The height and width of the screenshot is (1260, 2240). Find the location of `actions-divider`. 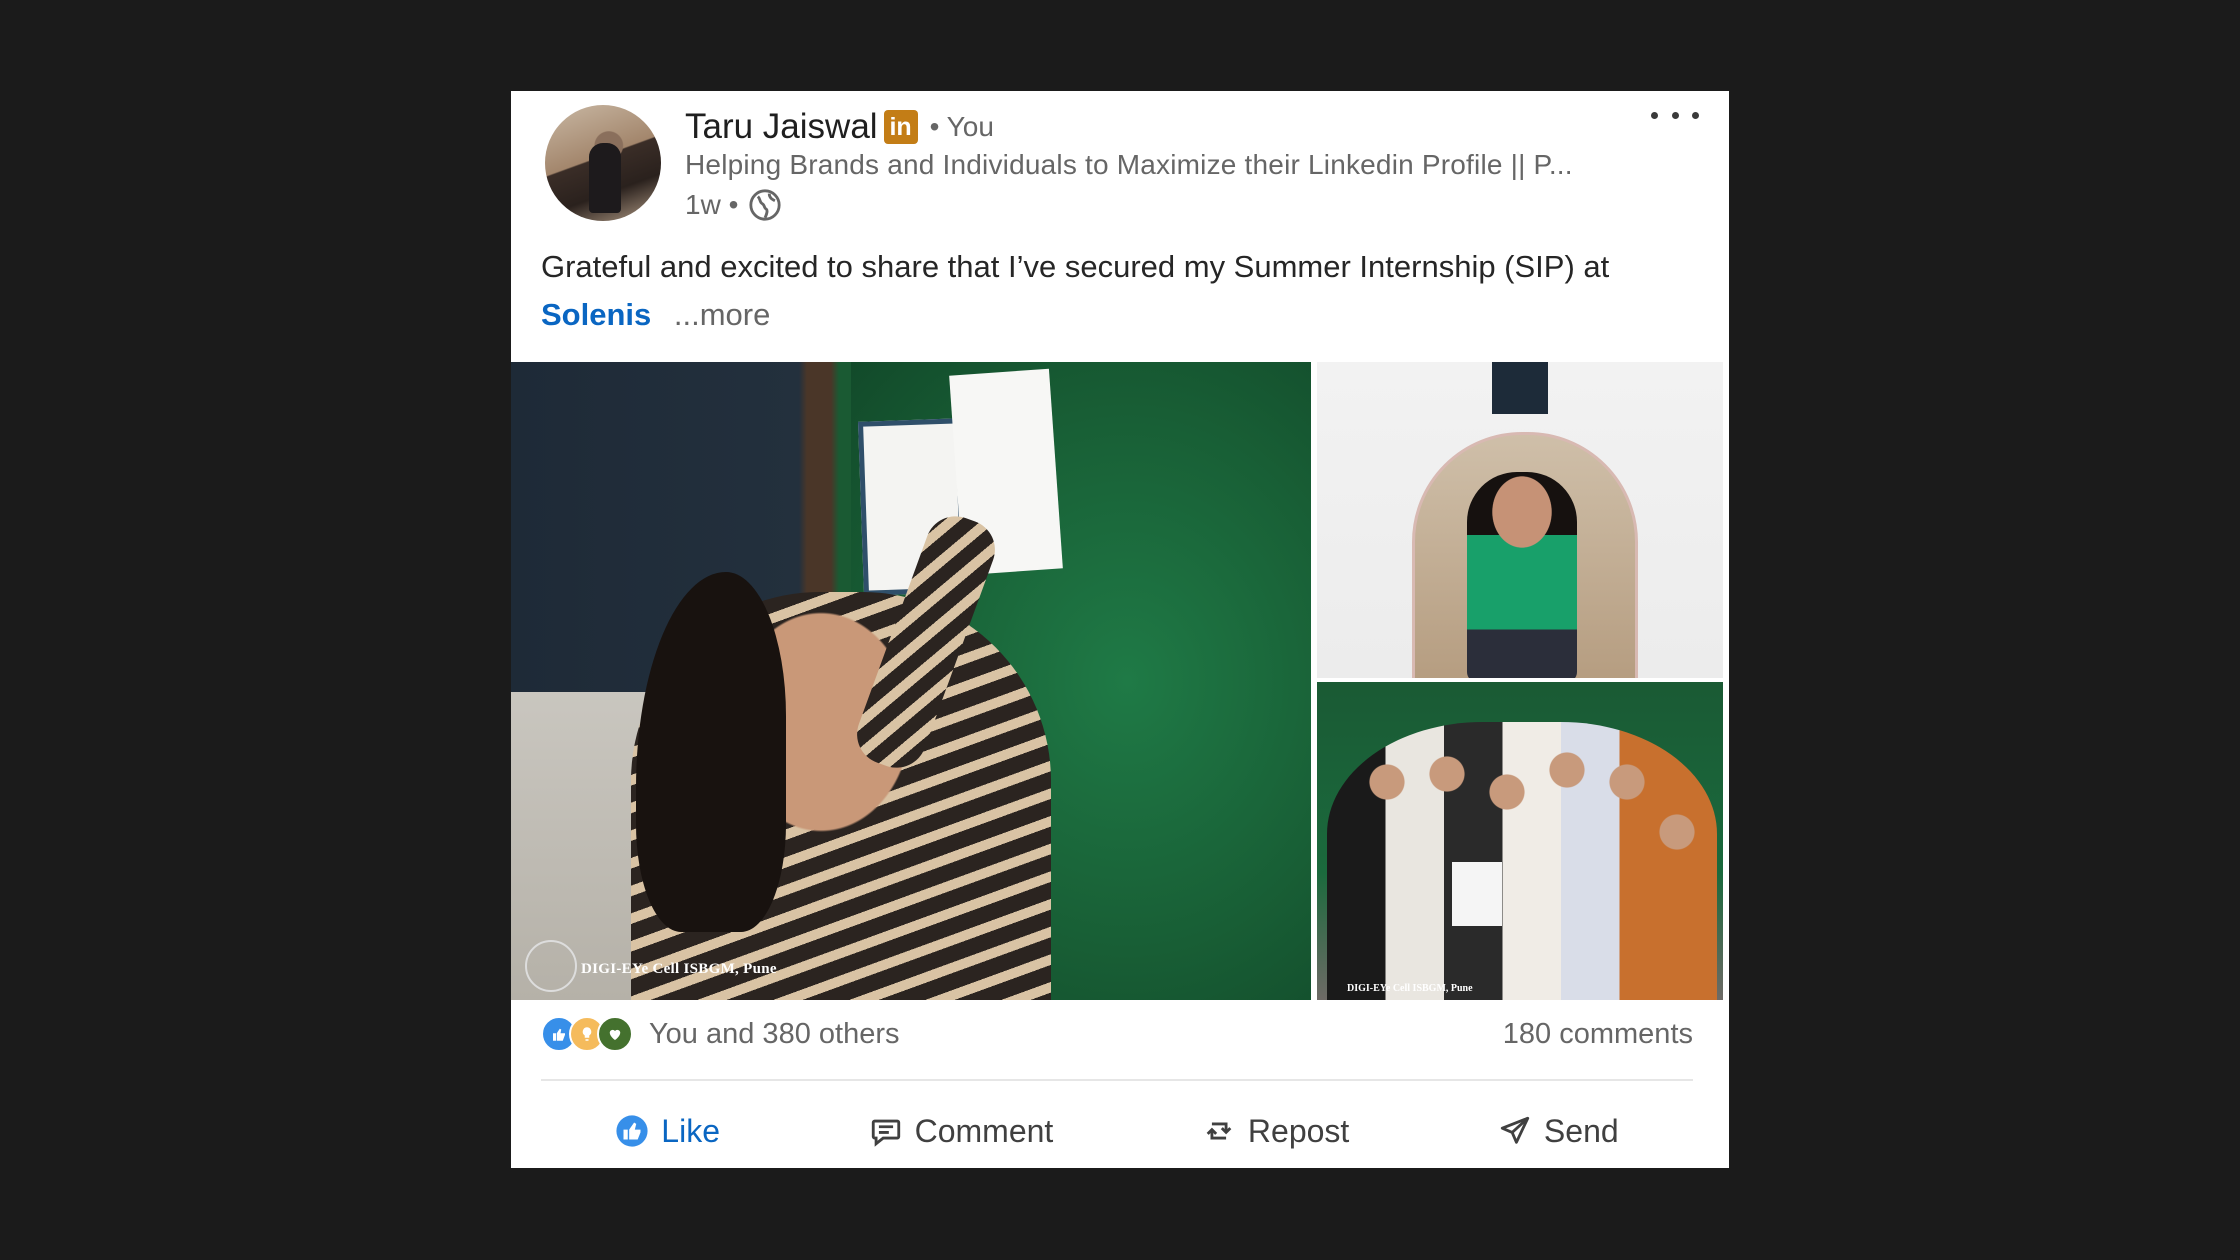

actions-divider is located at coordinates (1117, 1080).